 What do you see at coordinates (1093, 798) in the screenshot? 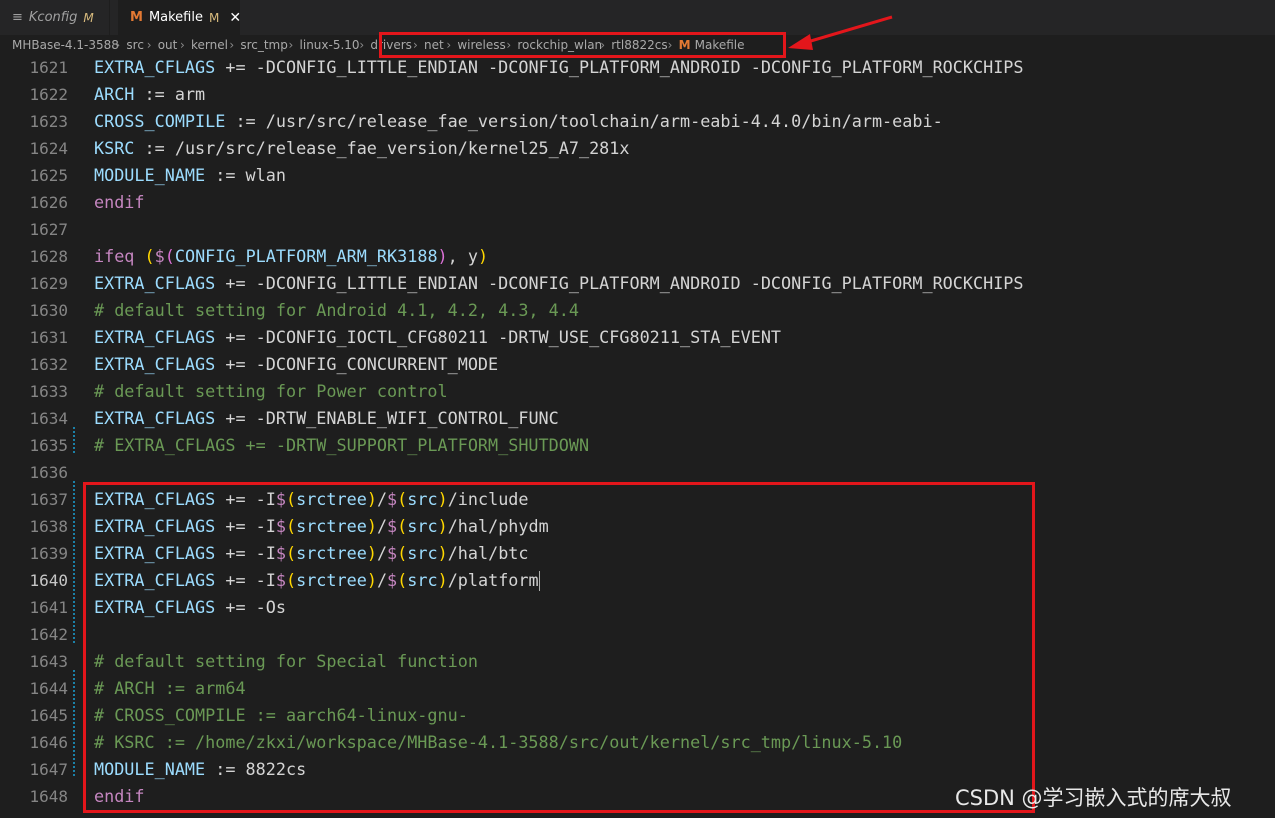
I see `watermark: CSDN @学习嵌入式的席大叔` at bounding box center [1093, 798].